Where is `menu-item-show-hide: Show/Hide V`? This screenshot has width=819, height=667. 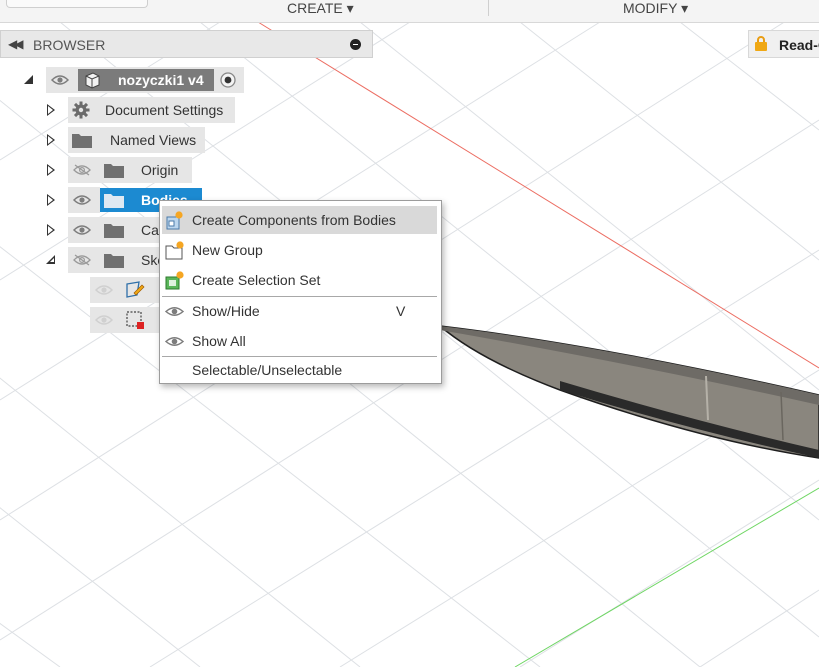 menu-item-show-hide: Show/Hide V is located at coordinates (299, 311).